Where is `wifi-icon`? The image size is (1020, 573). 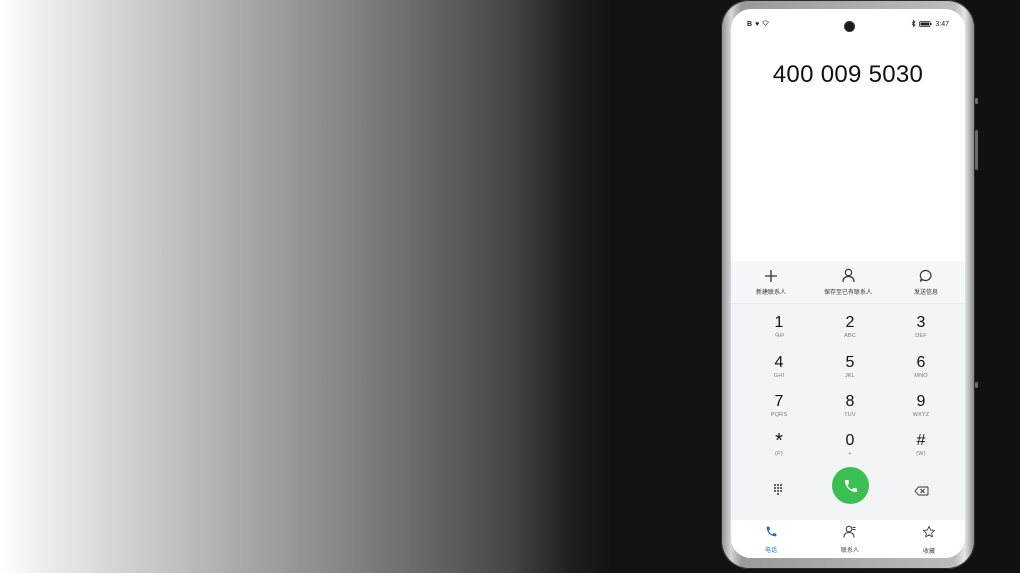 wifi-icon is located at coordinates (766, 24).